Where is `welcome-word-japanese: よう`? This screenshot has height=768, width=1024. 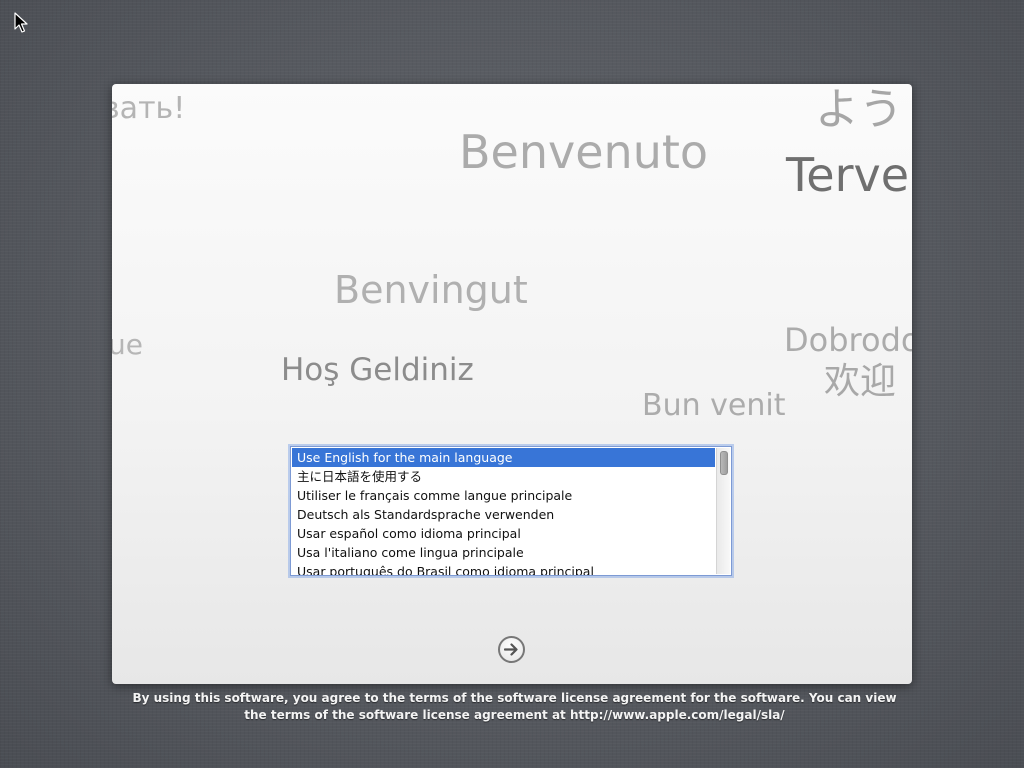 welcome-word-japanese: よう is located at coordinates (859, 109).